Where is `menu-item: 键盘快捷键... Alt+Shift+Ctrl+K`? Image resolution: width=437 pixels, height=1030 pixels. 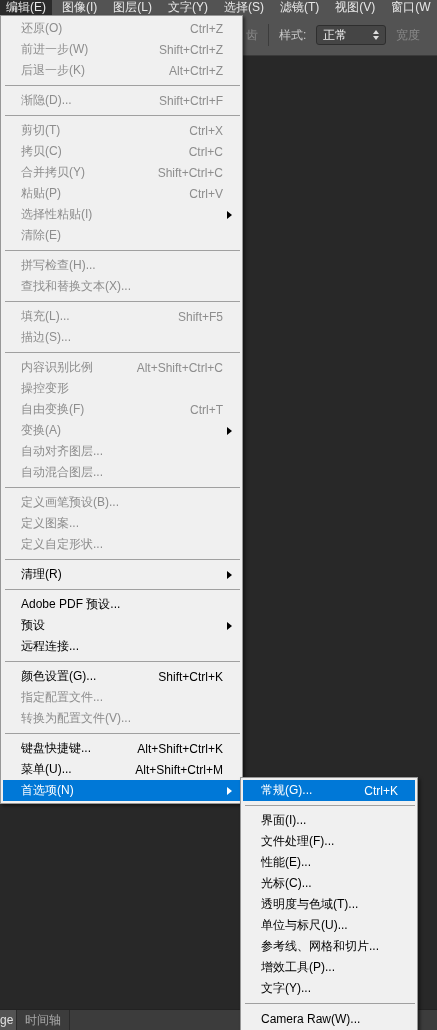
menu-item: 键盘快捷键... Alt+Shift+Ctrl+K is located at coordinates (121, 748).